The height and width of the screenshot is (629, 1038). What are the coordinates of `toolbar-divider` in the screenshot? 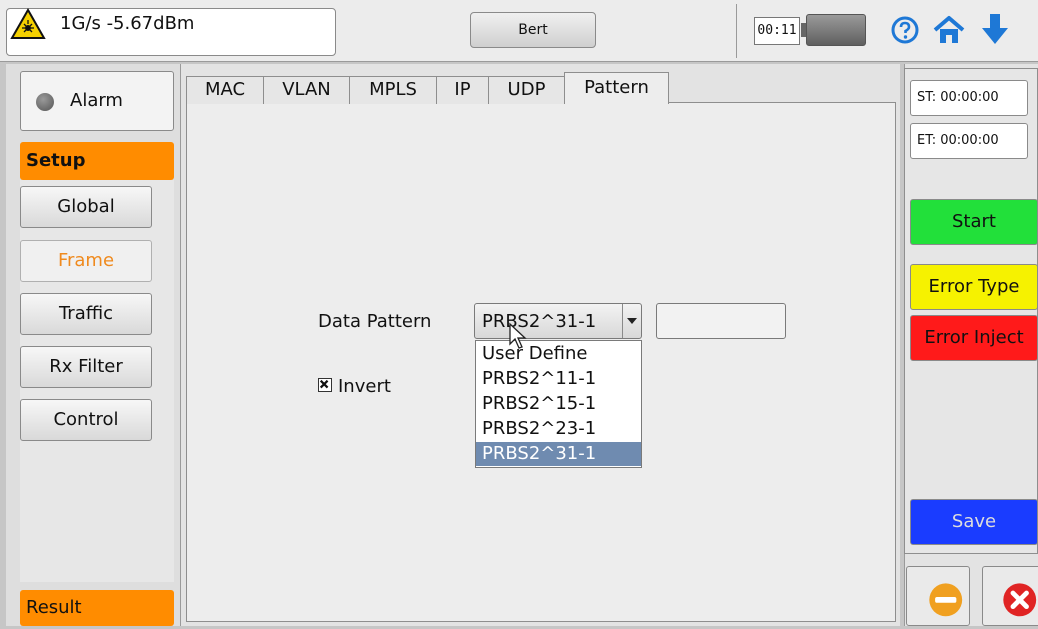 It's located at (736, 31).